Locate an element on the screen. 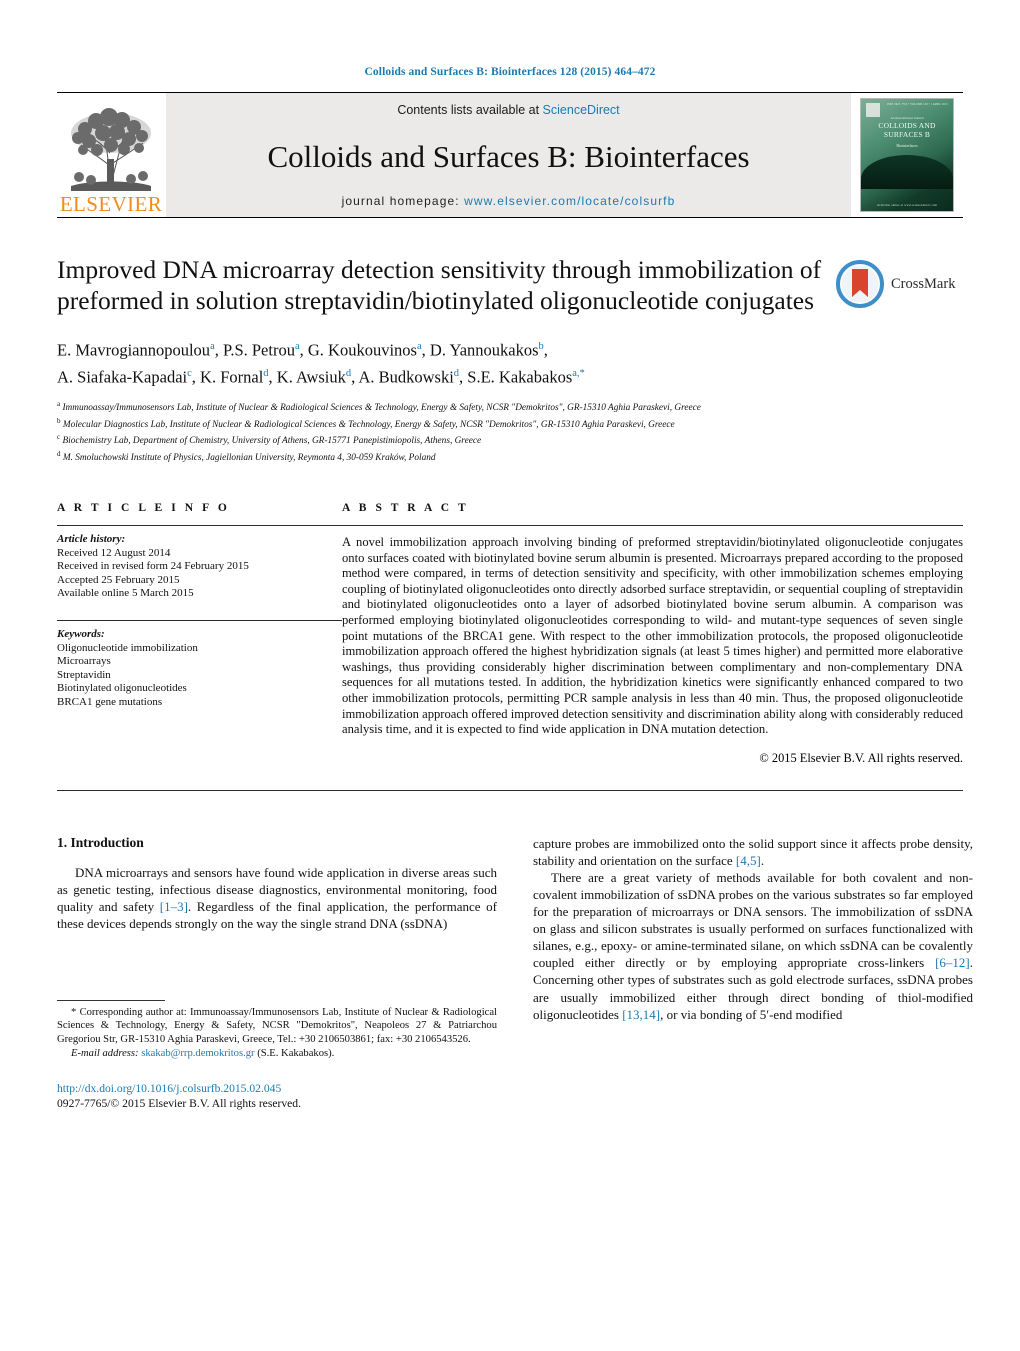  cover-title-line2: SURFACES B is located at coordinates (907, 134).